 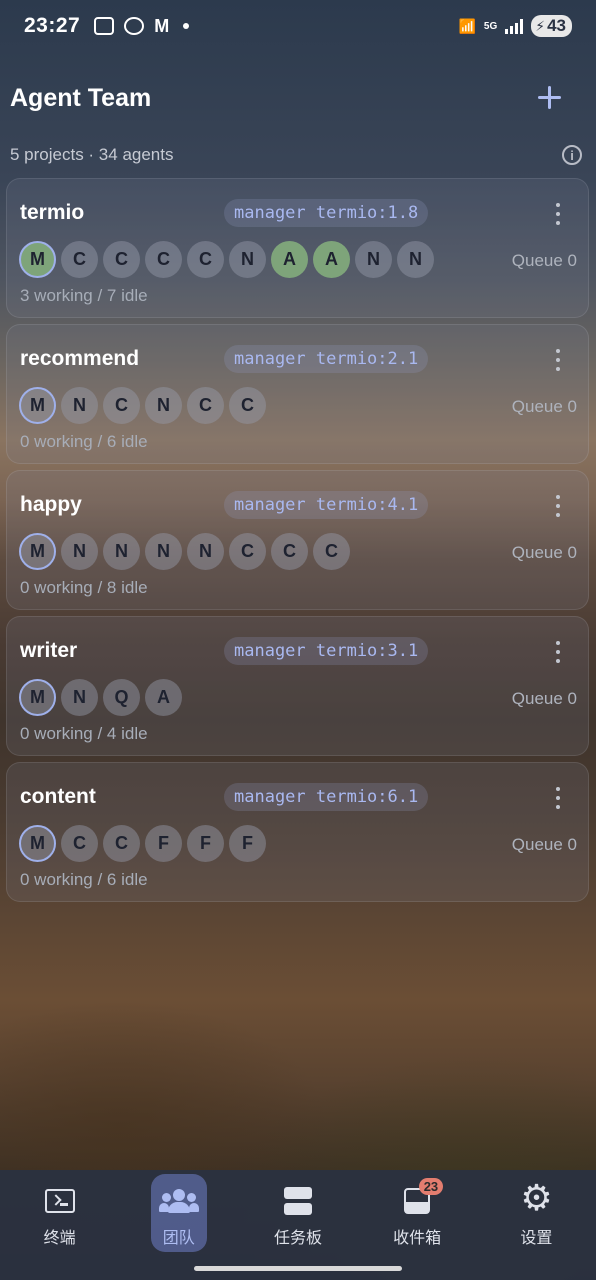 What do you see at coordinates (59, 1238) in the screenshot?
I see `nav-label: 终端` at bounding box center [59, 1238].